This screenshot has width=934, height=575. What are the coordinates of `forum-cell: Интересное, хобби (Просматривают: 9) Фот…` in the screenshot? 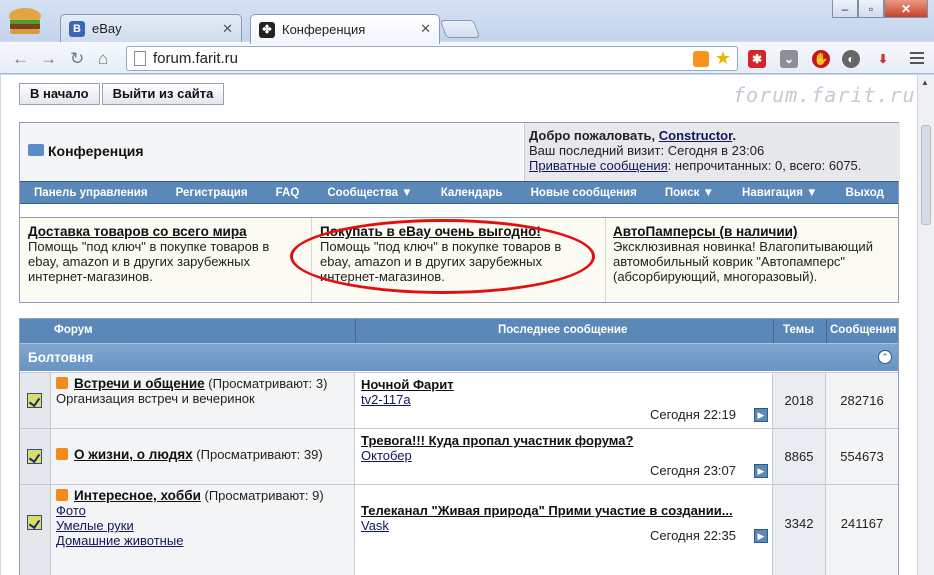 It's located at (203, 530).